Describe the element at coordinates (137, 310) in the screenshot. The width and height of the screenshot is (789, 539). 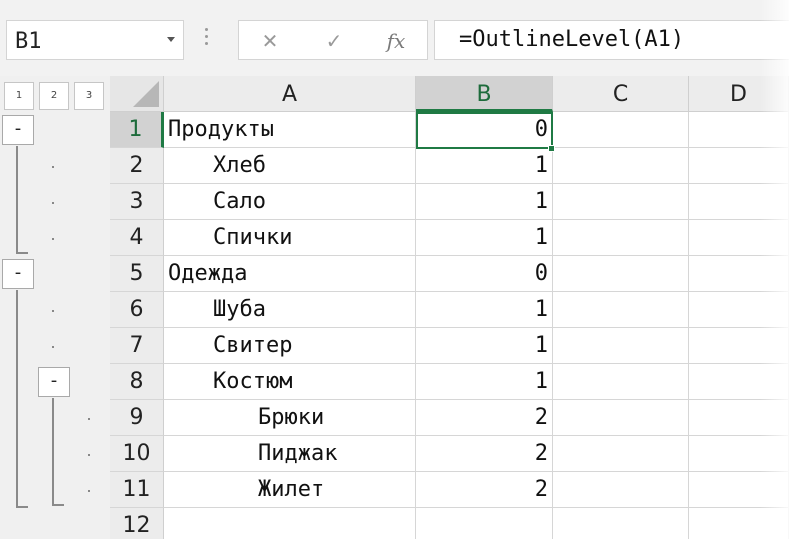
I see `row-header: 6` at that location.